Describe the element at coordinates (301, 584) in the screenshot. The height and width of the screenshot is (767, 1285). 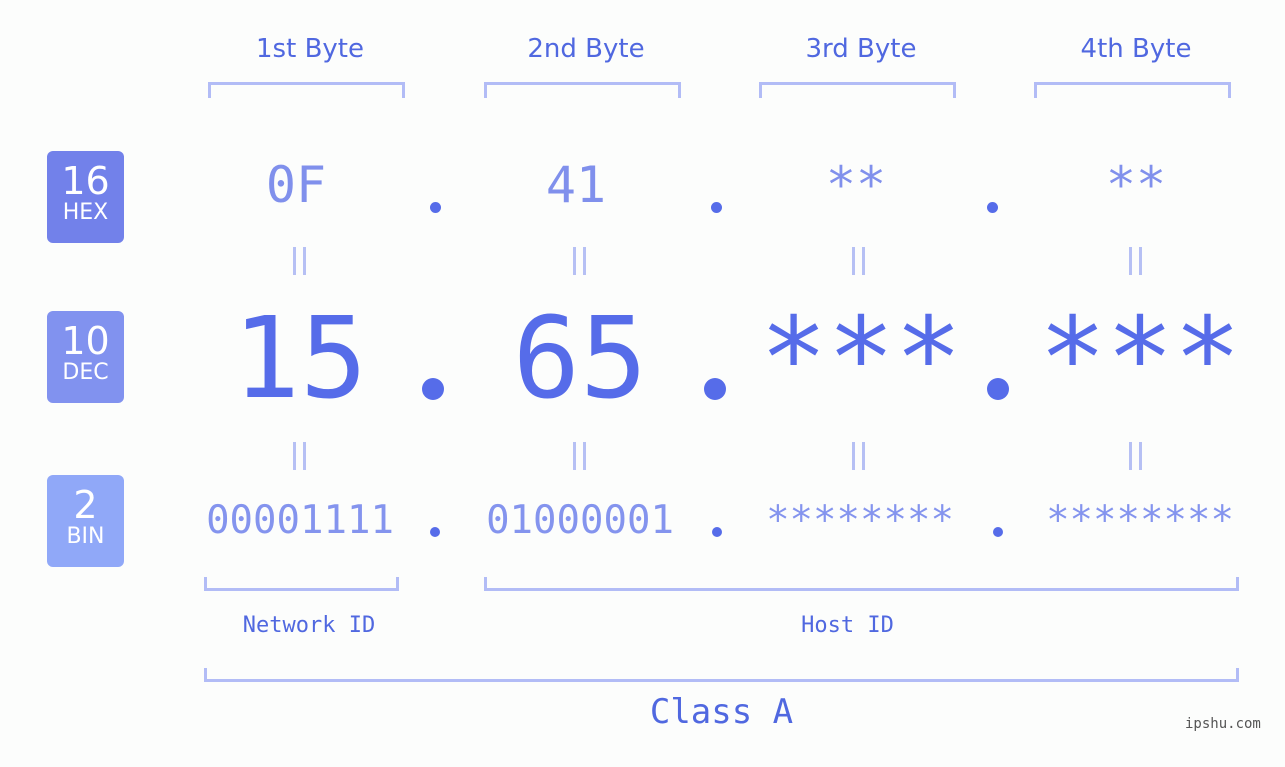
I see `network-id-bracket` at that location.